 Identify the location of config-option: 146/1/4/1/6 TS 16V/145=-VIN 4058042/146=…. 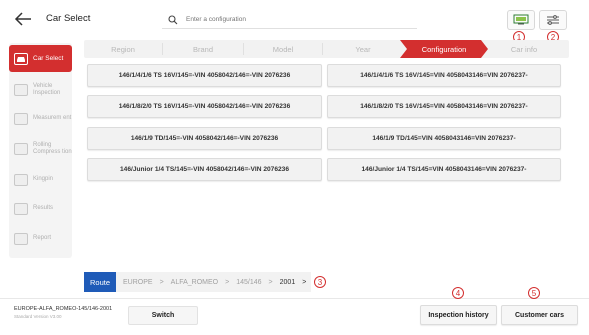
(204, 75).